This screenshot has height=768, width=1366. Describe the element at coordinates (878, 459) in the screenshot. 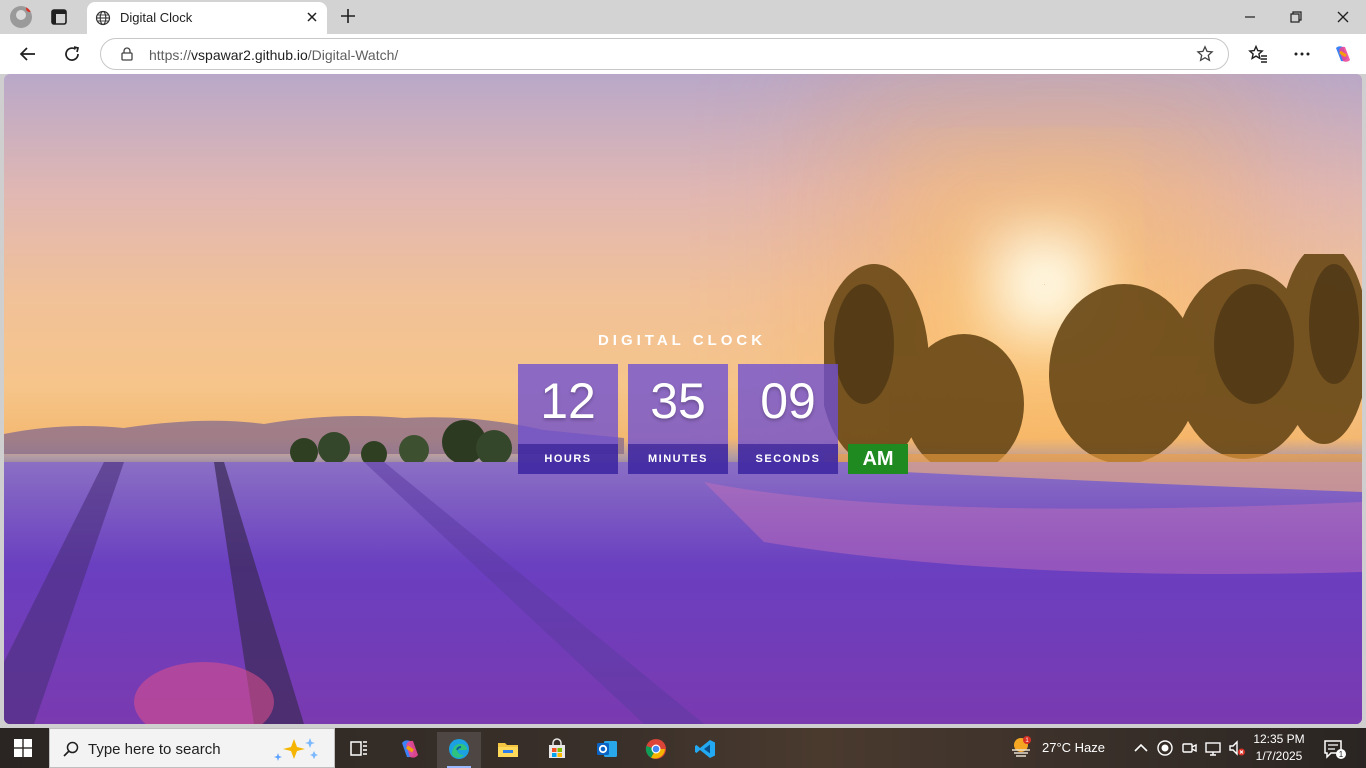

I see `meridiem-badge: AM` at that location.